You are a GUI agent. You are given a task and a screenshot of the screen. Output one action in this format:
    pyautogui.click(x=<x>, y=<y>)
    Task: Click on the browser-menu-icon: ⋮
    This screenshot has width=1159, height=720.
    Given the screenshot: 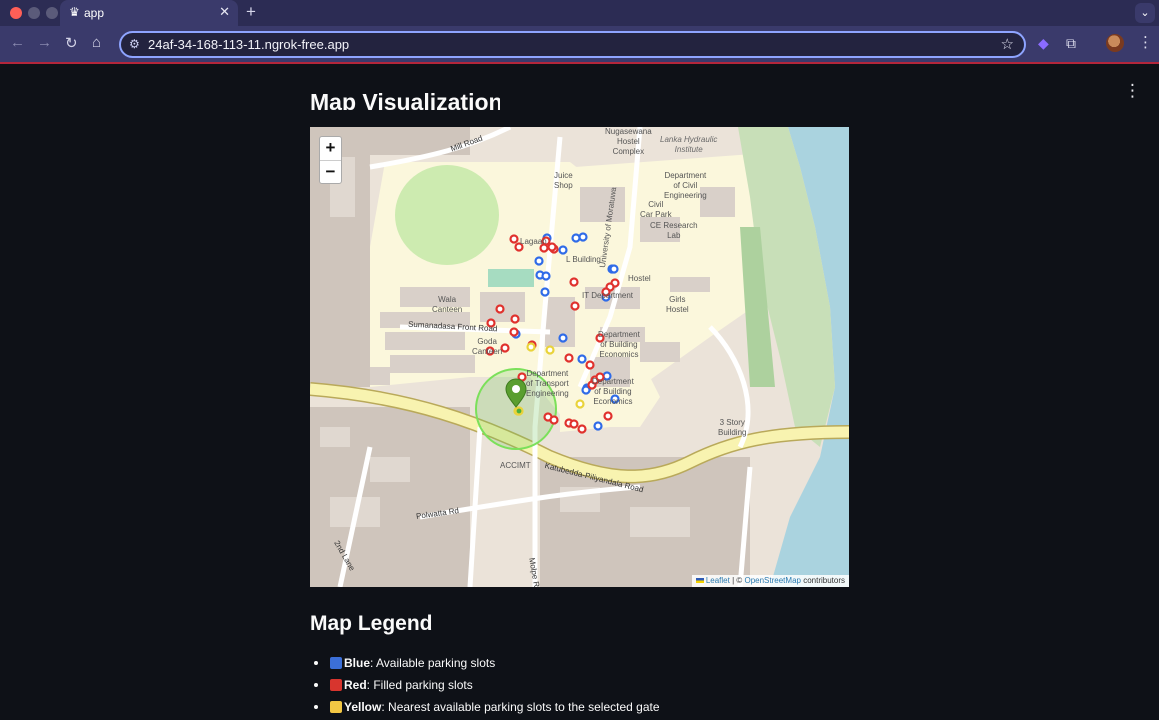 What is the action you would take?
    pyautogui.click(x=1145, y=42)
    